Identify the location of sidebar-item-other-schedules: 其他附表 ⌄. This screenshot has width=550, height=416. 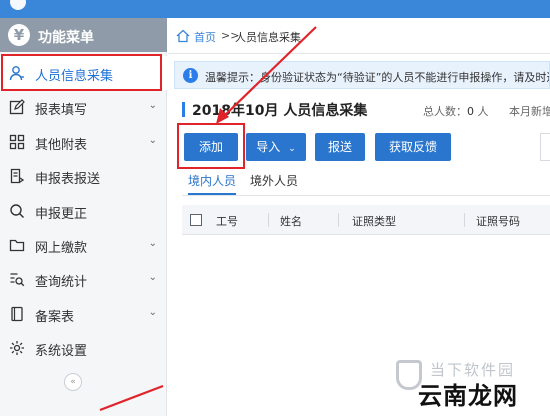
(83, 142).